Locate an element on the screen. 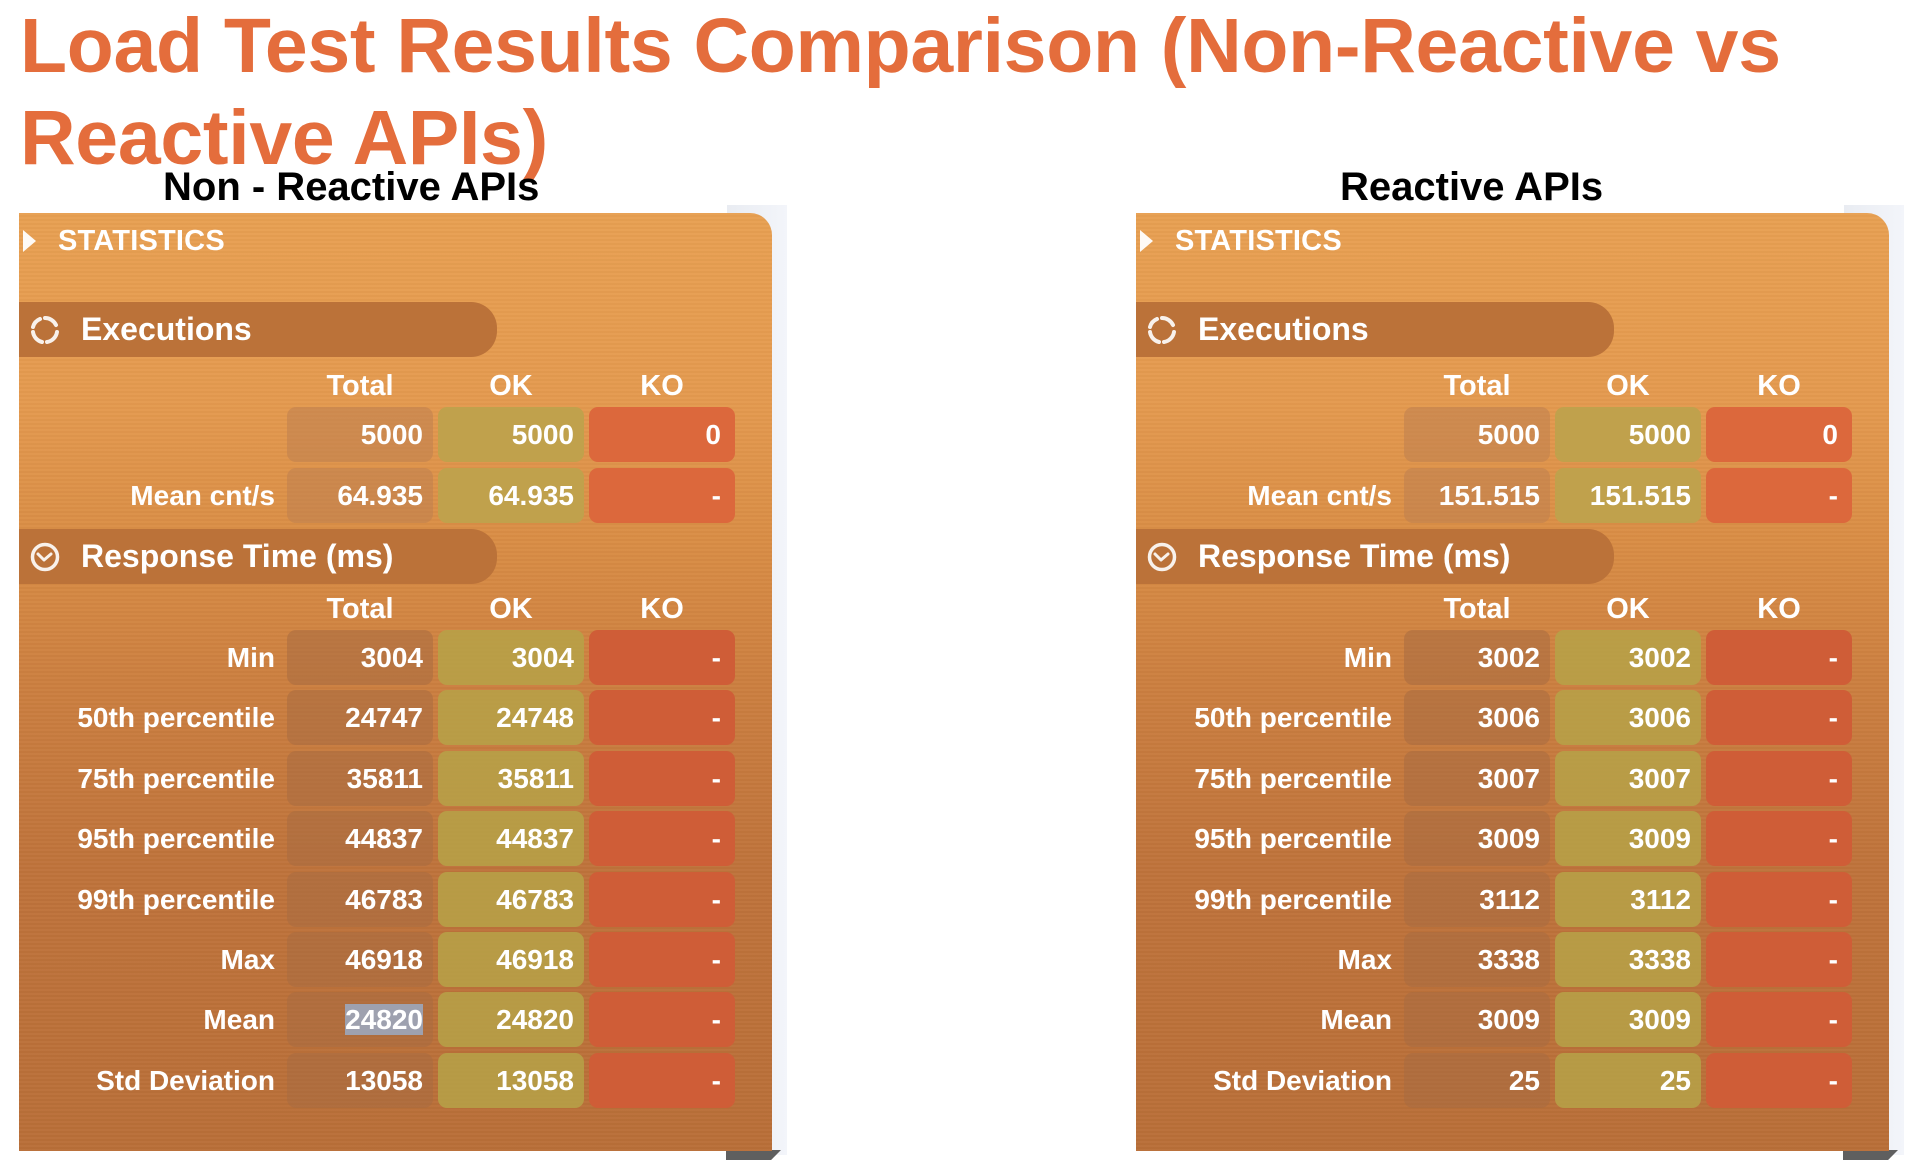 The width and height of the screenshot is (1928, 1162). row-label: Mean is located at coordinates (239, 1019).